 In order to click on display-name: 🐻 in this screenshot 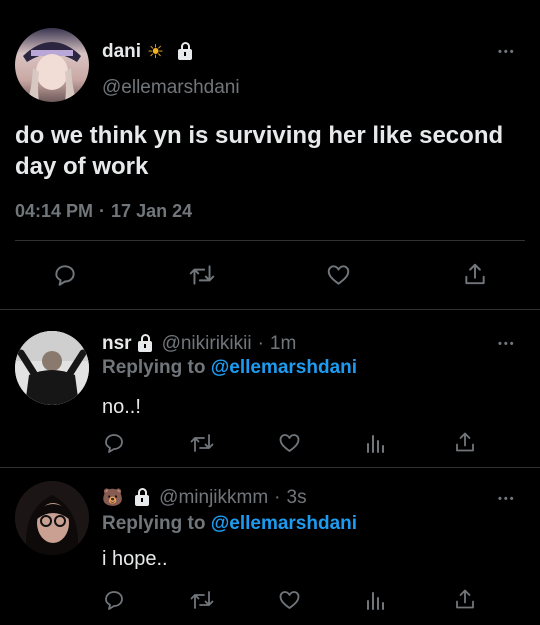, I will do `click(112, 498)`.